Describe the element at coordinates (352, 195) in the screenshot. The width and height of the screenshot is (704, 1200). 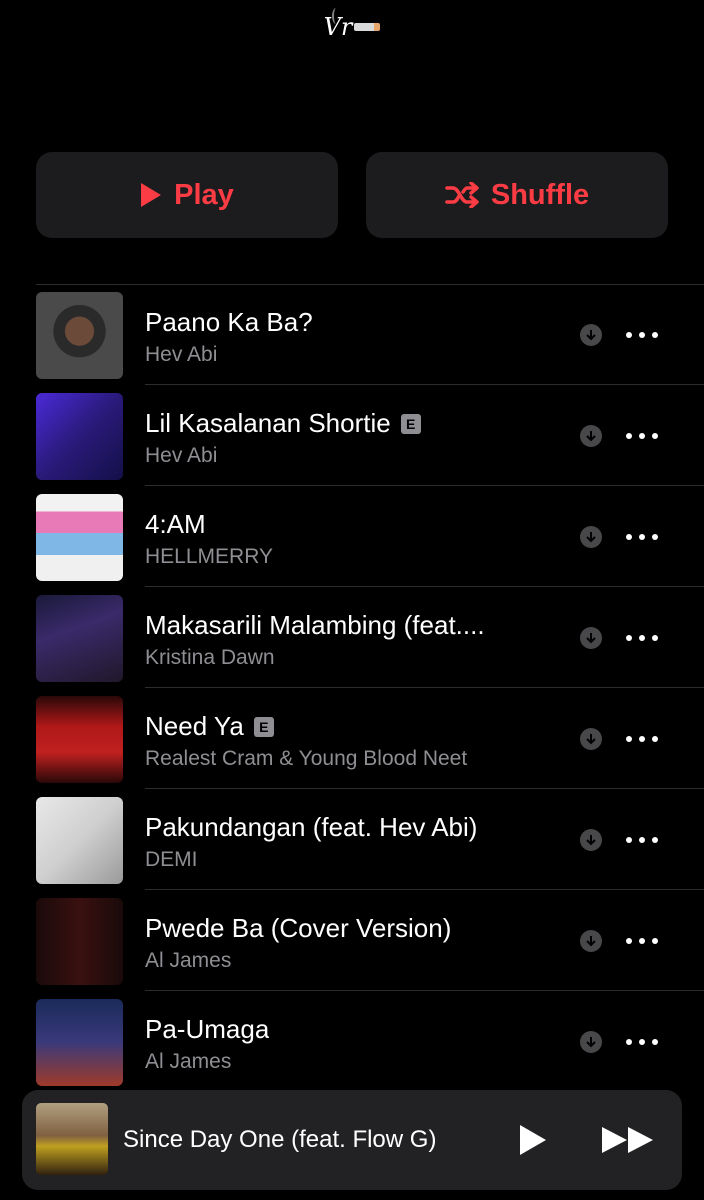
I see `action-buttons: Play Shuffle` at that location.